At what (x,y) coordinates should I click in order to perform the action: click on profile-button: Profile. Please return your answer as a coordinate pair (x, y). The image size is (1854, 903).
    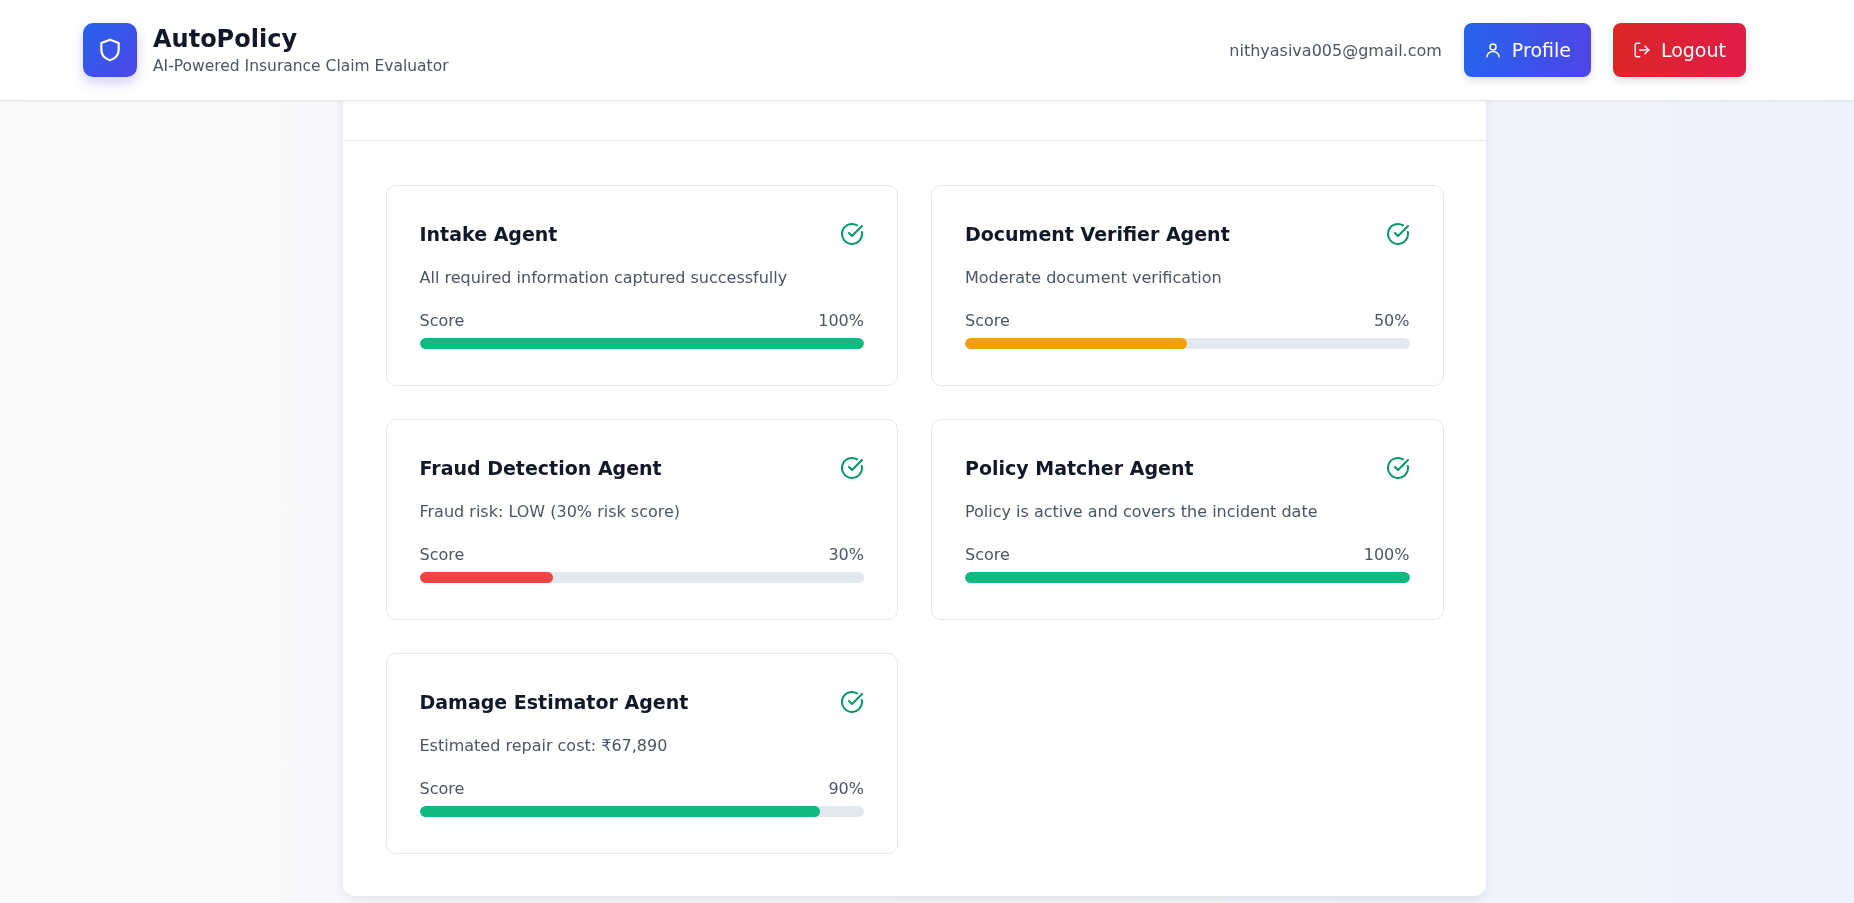
    Looking at the image, I should click on (1527, 50).